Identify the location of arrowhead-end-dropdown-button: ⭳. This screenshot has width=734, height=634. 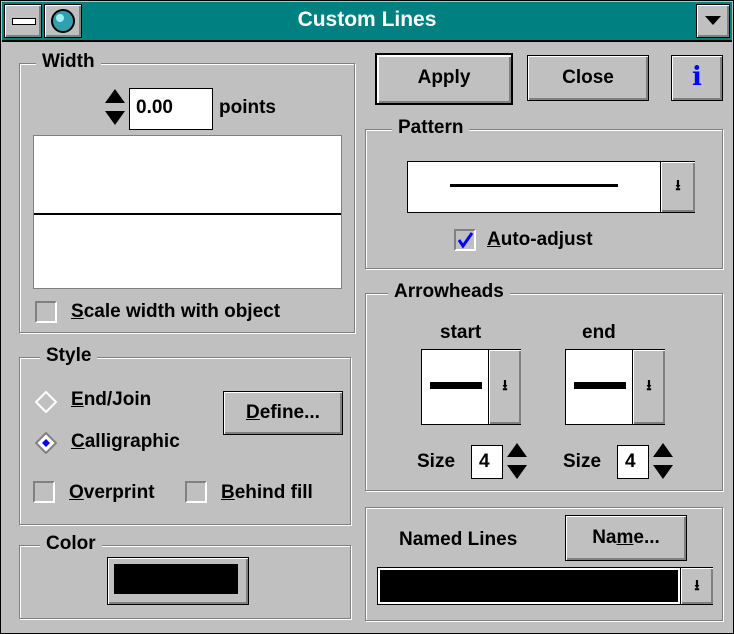
(648, 387).